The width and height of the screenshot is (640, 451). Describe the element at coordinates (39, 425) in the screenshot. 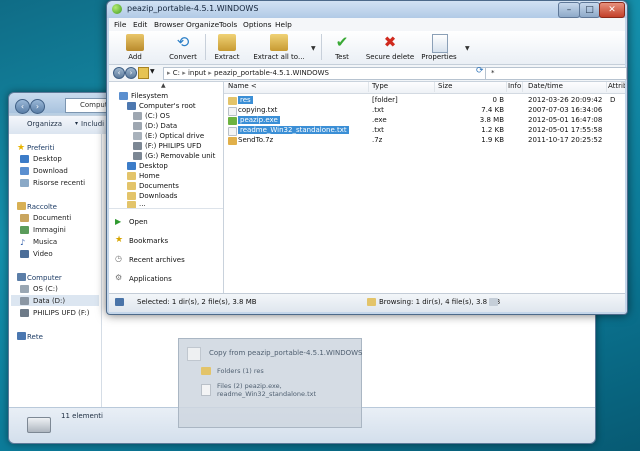

I see `drive-large-icon` at that location.